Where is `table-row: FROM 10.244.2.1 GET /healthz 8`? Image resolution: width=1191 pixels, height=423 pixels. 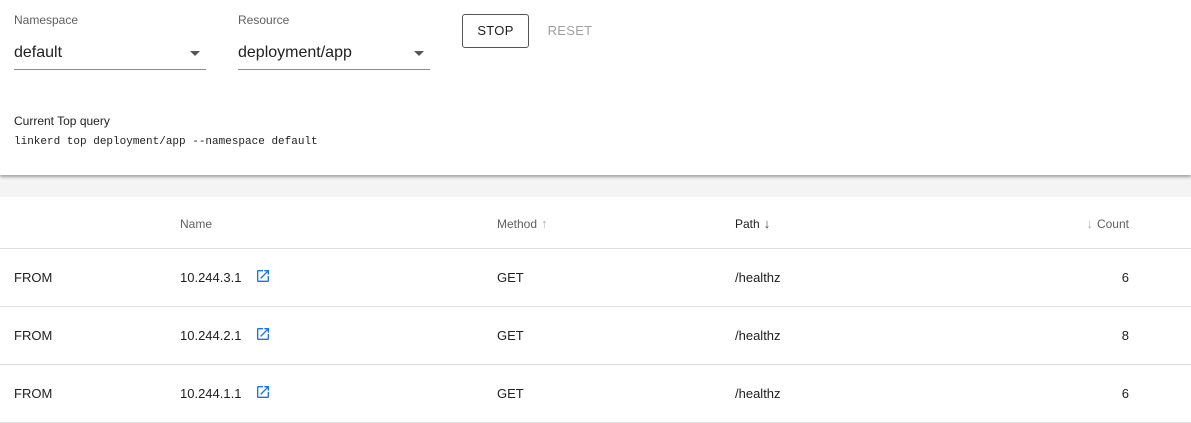 table-row: FROM 10.244.2.1 GET /healthz 8 is located at coordinates (595, 336).